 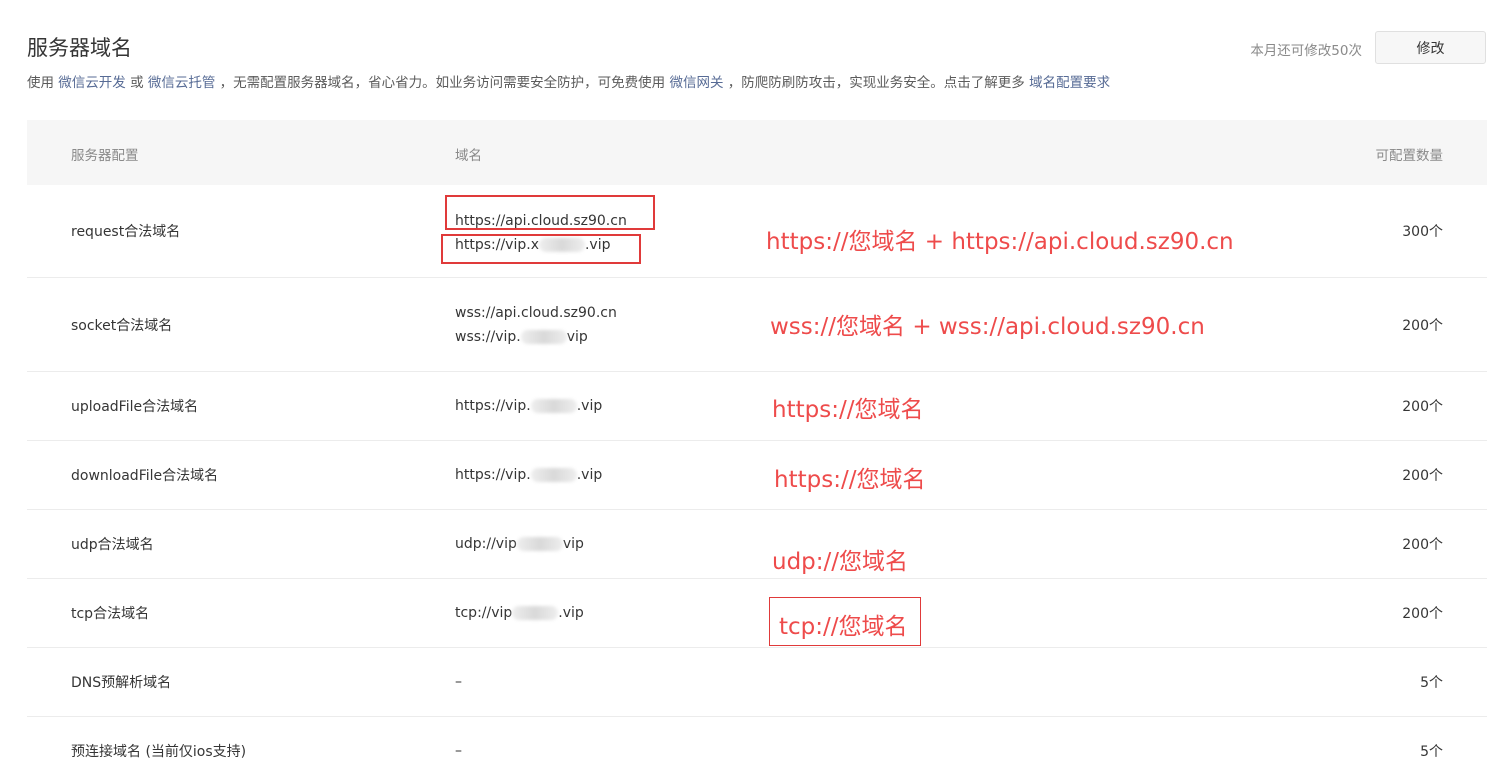 I want to click on table-row: 预连接域名 (当前仅ios支持) – 5个, so click(x=757, y=745).